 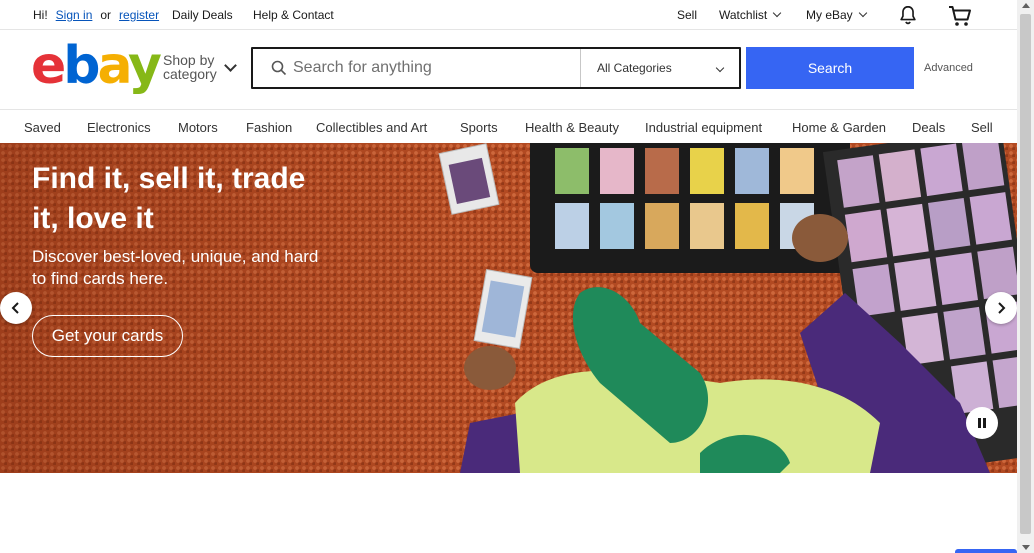 I want to click on search-box: All Categories, so click(x=496, y=68).